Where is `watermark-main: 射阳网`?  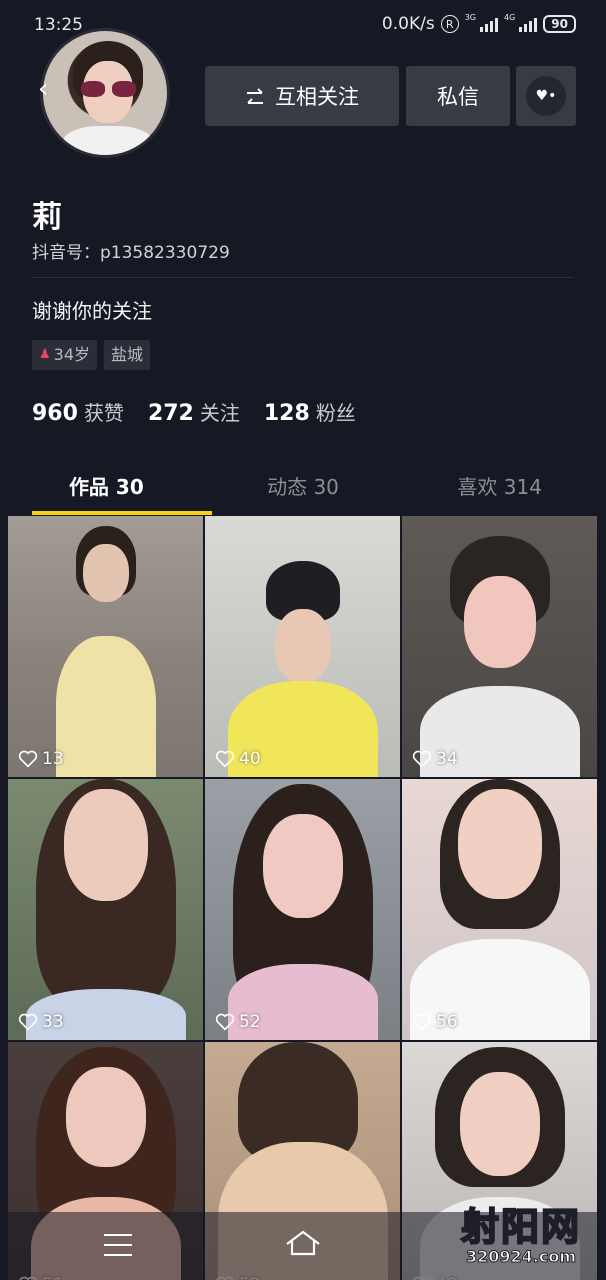
watermark-main: 射阳网 is located at coordinates (520, 1227).